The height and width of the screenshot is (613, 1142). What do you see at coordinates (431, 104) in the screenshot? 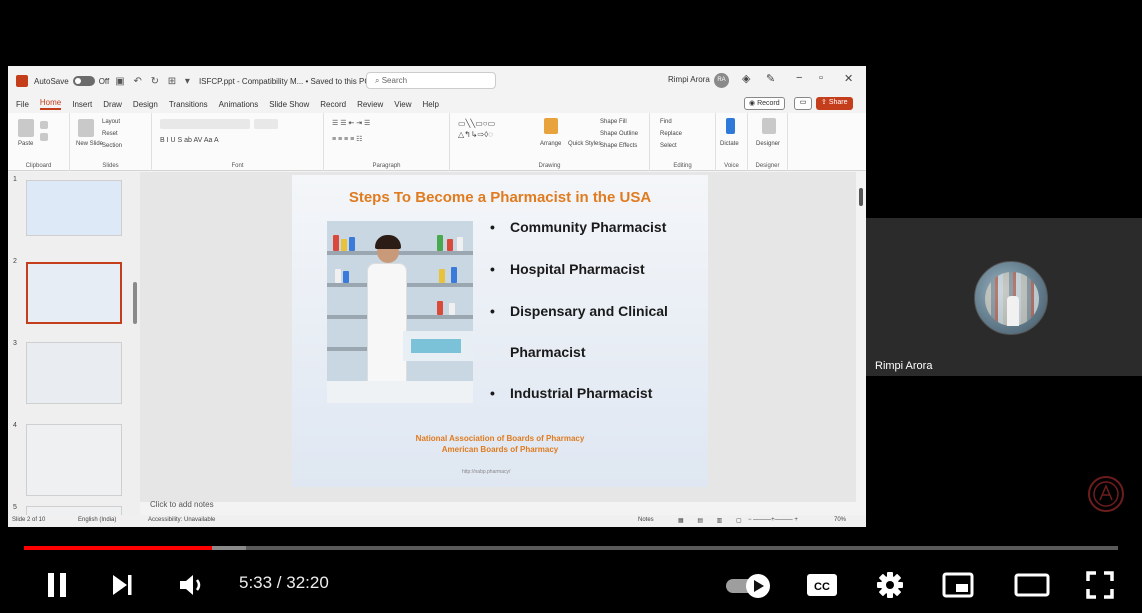
I see `menu-help: Help` at bounding box center [431, 104].